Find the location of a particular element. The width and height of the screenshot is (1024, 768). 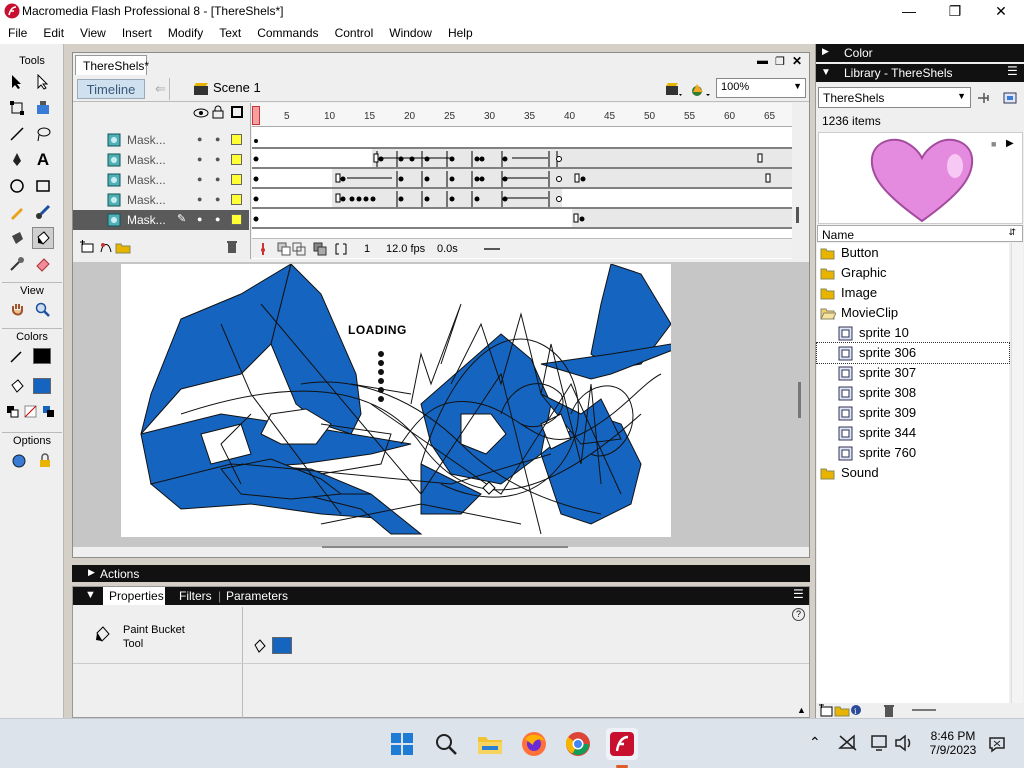

chevron-up-icon: ⌃ is located at coordinates (815, 742).